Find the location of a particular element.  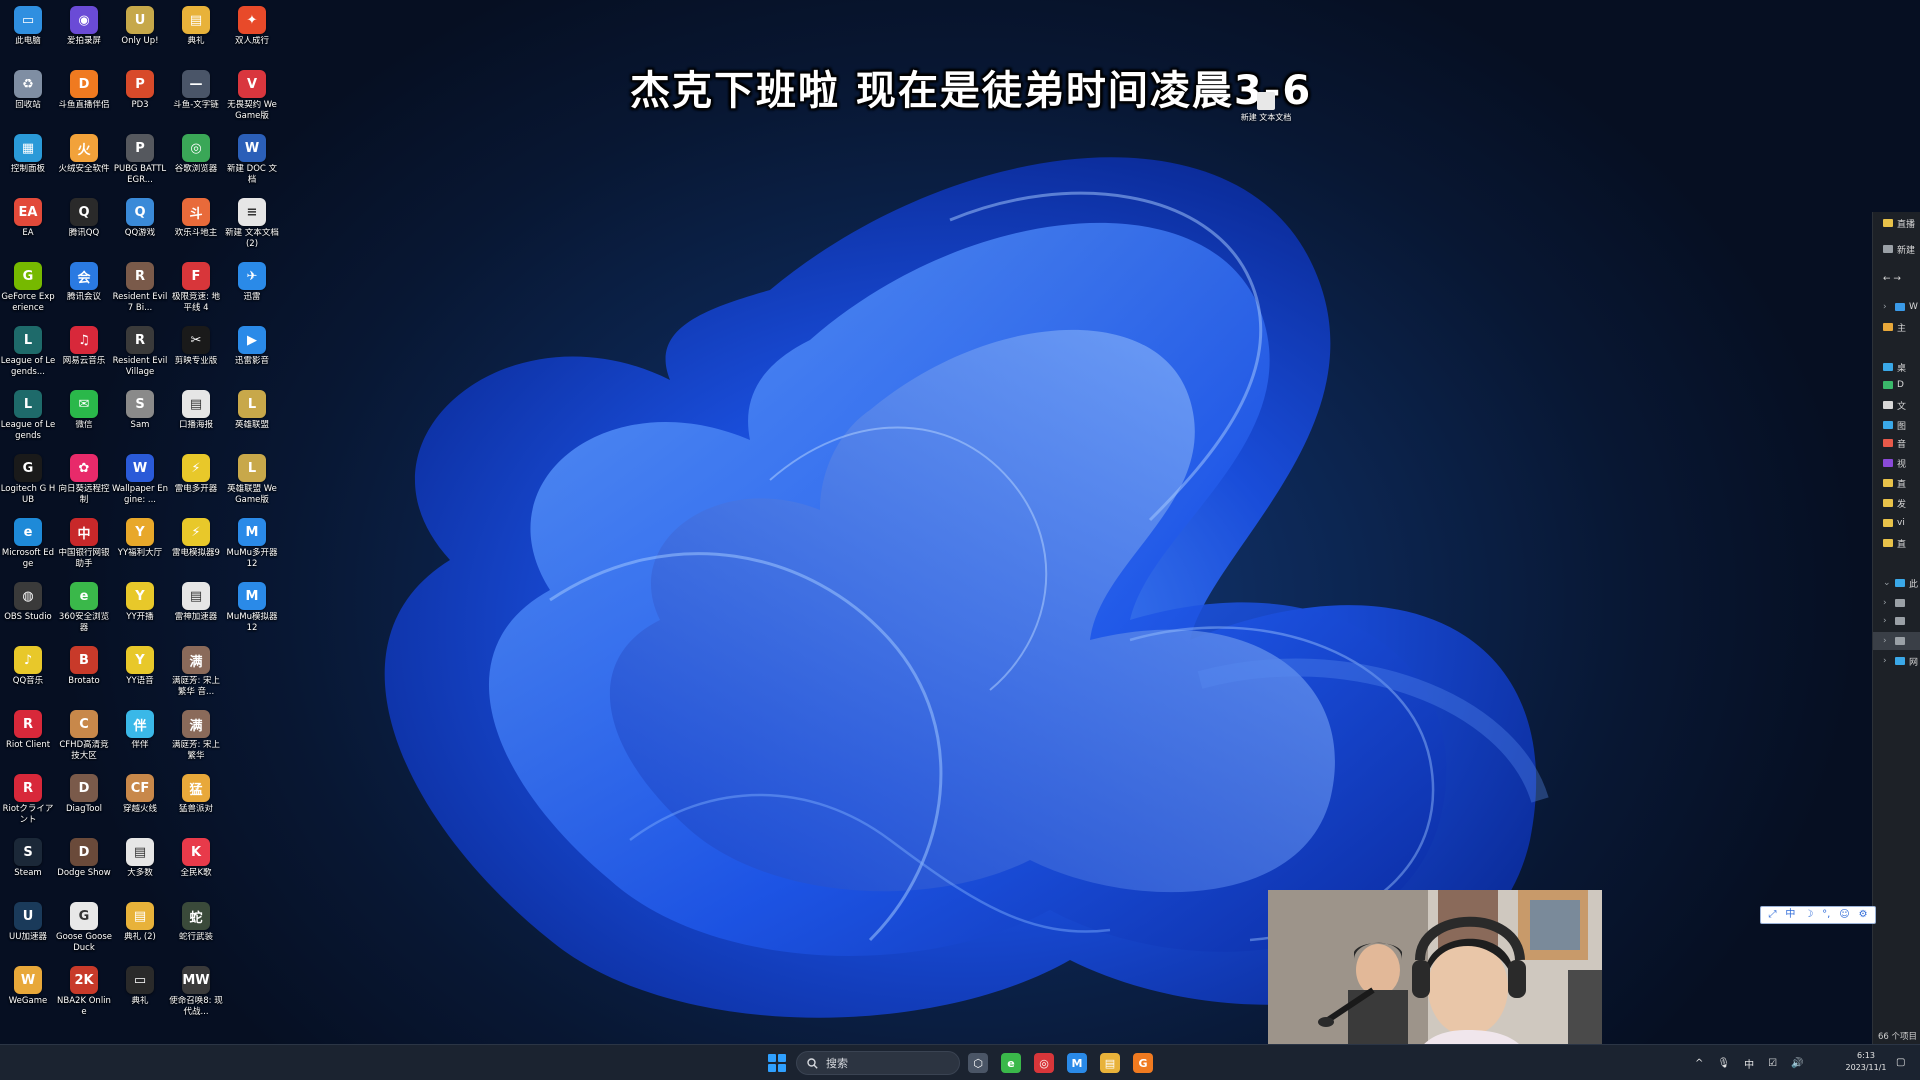

desktop-icon: ✂ 剪映专业版 is located at coordinates (196, 354).